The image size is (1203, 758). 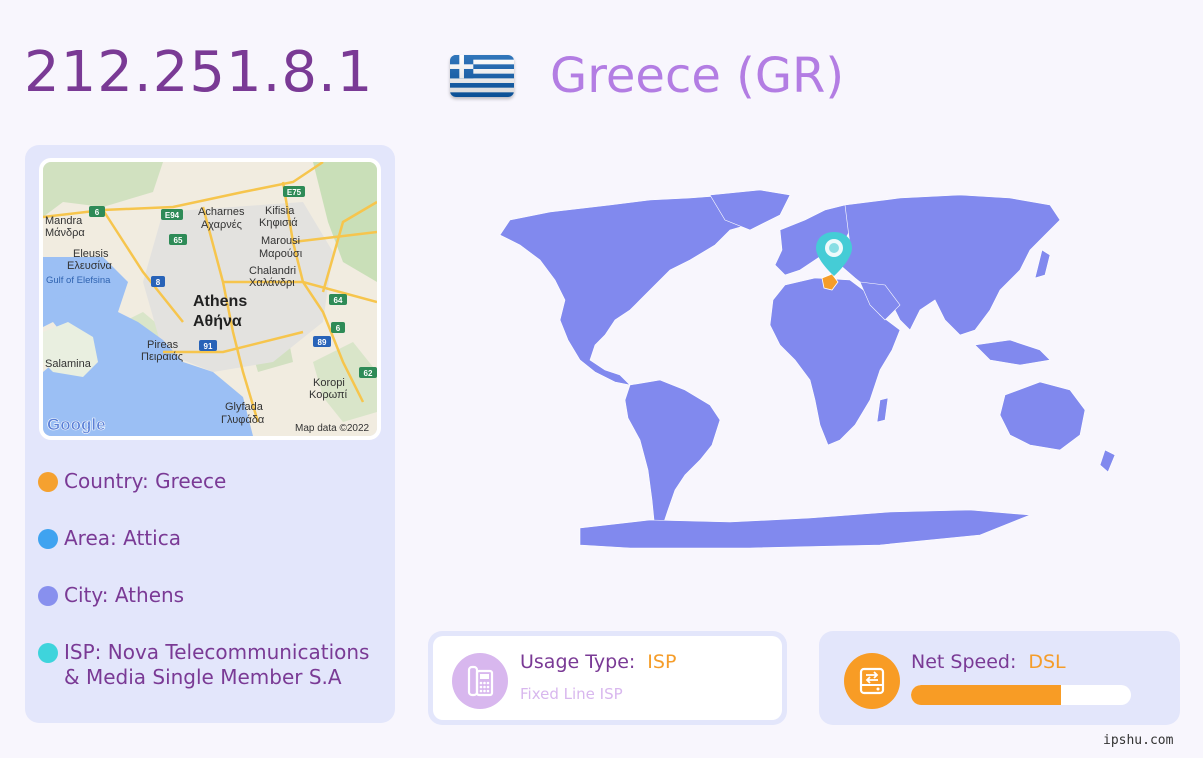 I want to click on road-shield: 91, so click(x=208, y=346).